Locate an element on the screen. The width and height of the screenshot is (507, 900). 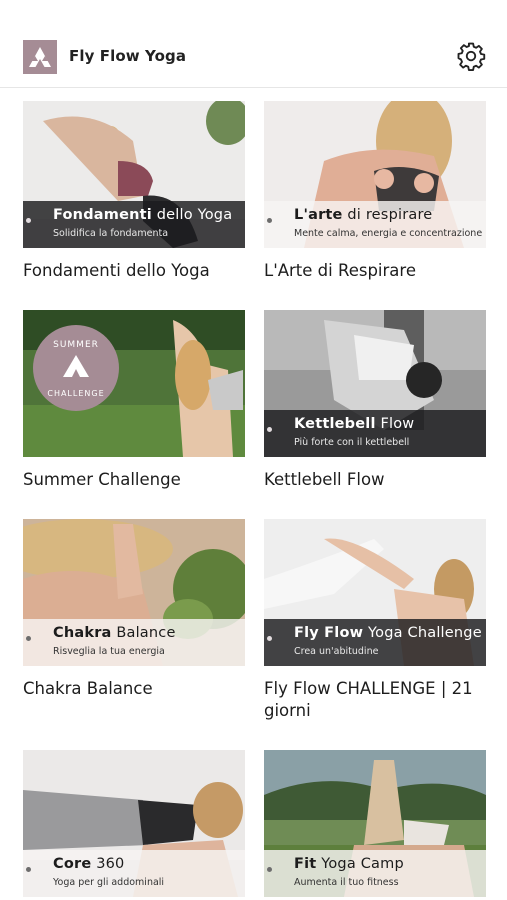
program-band: Fit Yoga Camp Aumenta il tuo fitness is located at coordinates (375, 873).